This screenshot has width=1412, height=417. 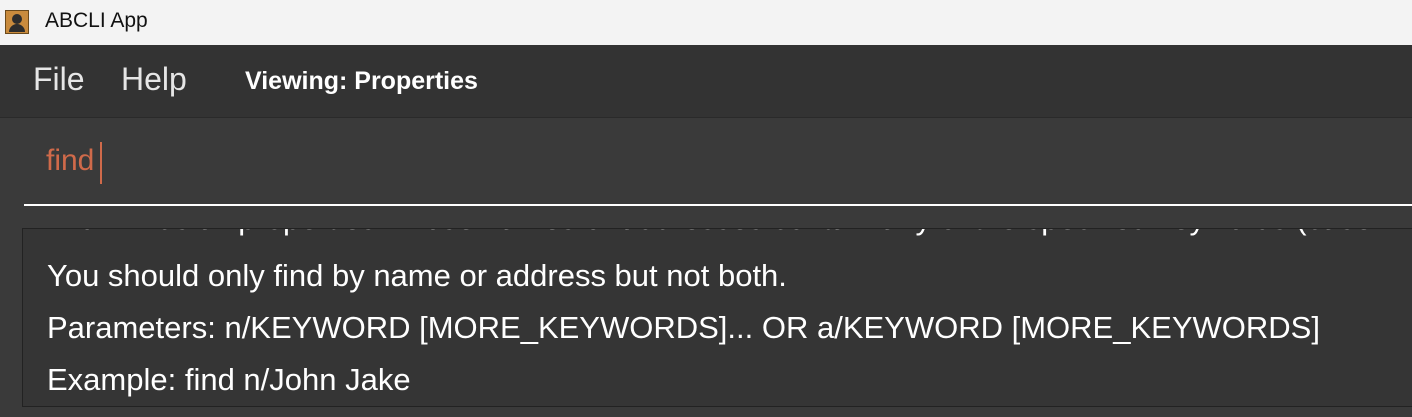 What do you see at coordinates (101, 163) in the screenshot?
I see `text-caret` at bounding box center [101, 163].